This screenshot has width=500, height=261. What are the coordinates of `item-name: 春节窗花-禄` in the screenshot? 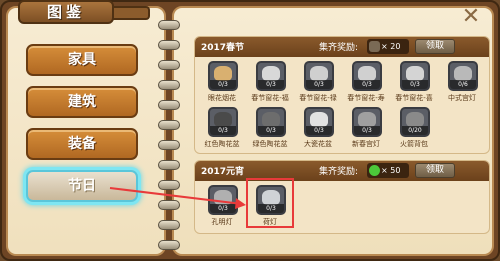 It's located at (318, 98).